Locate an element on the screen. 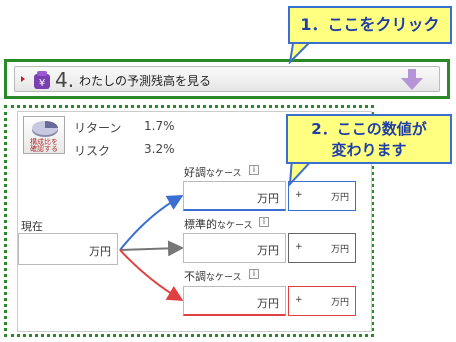  bad-case-info-icon: i is located at coordinates (254, 274).